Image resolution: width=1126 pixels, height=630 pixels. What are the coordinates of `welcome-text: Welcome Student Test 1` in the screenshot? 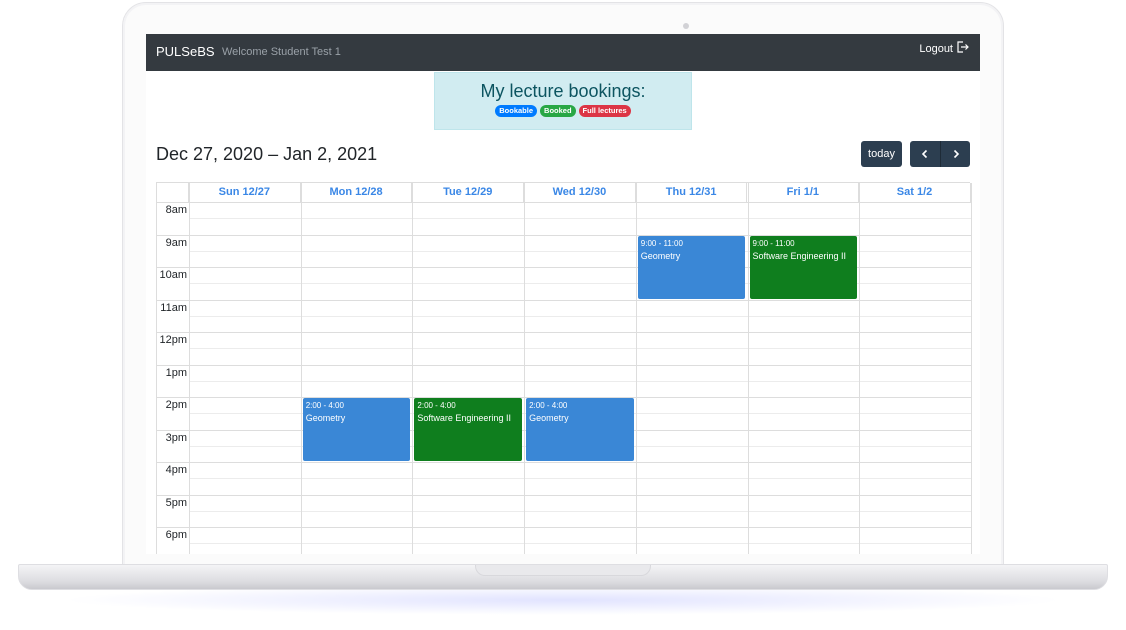 It's located at (281, 52).